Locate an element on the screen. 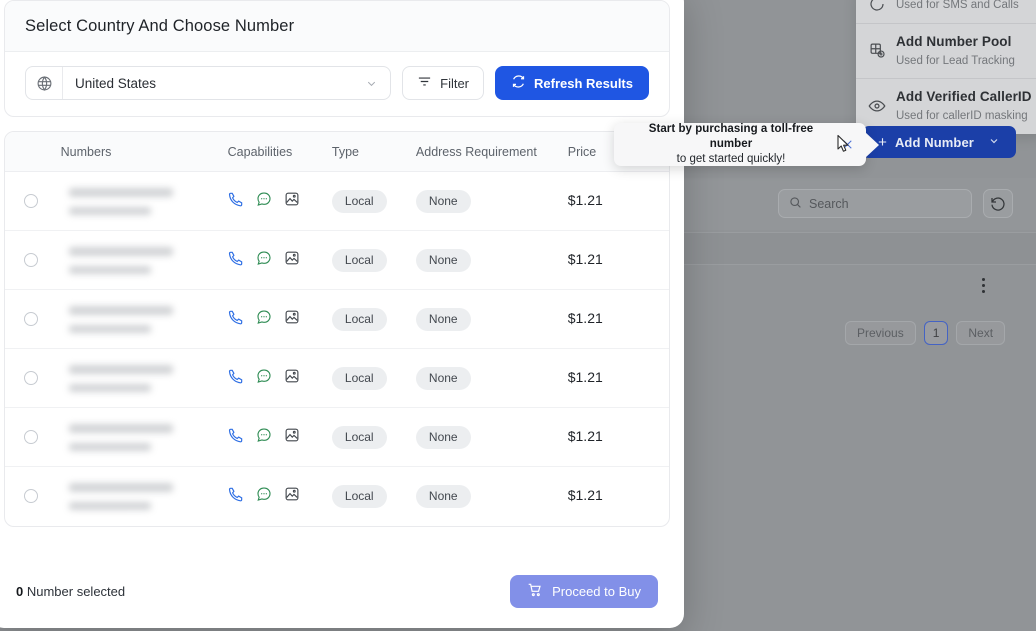 Image resolution: width=1036 pixels, height=631 pixels. proceed-to-buy-button: Proceed to Buy is located at coordinates (584, 591).